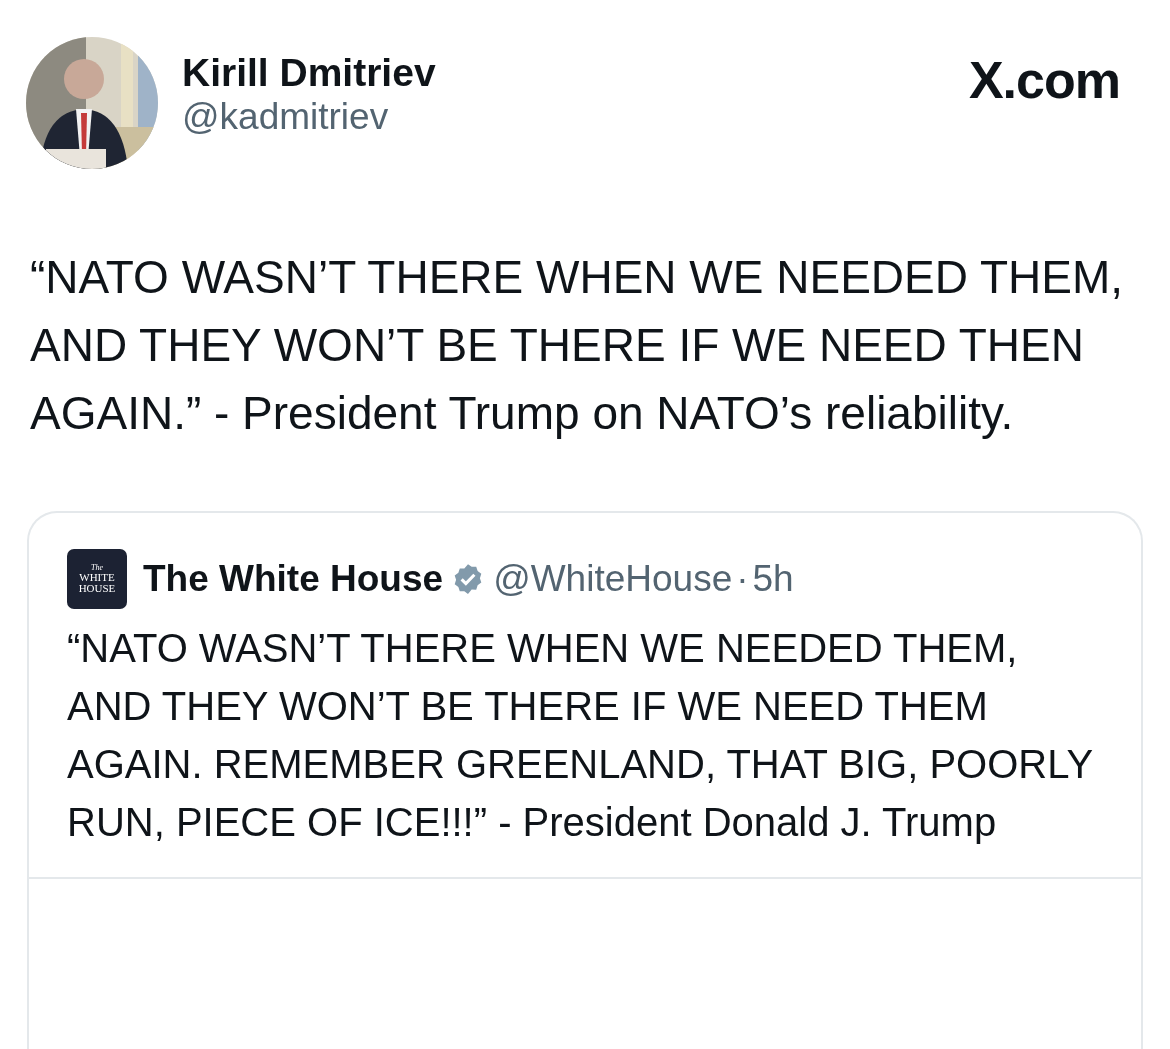  I want to click on account-logo: The WHITE HOUSE, so click(97, 579).